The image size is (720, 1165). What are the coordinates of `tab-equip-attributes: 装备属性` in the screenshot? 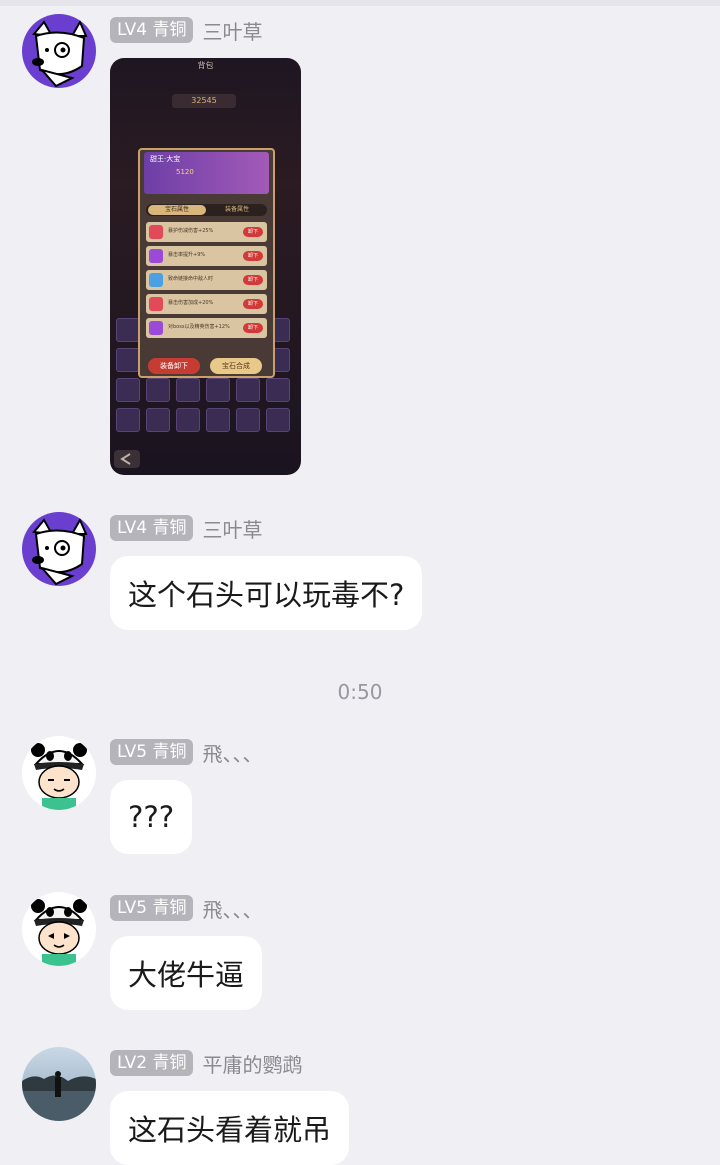 It's located at (236, 209).